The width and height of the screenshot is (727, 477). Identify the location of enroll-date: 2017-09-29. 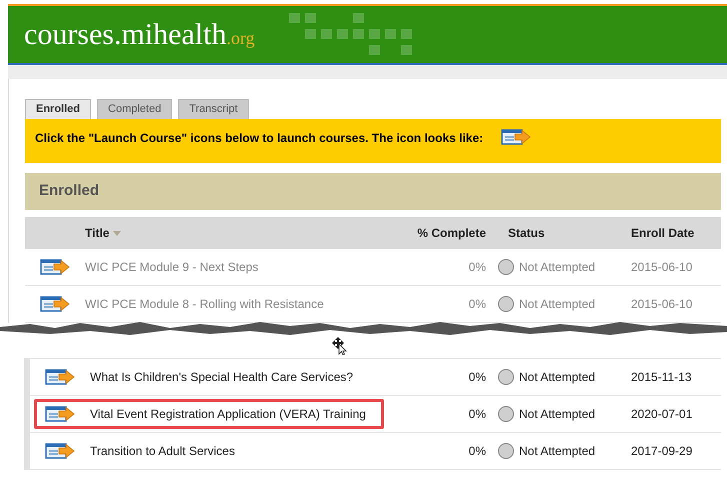
(662, 451).